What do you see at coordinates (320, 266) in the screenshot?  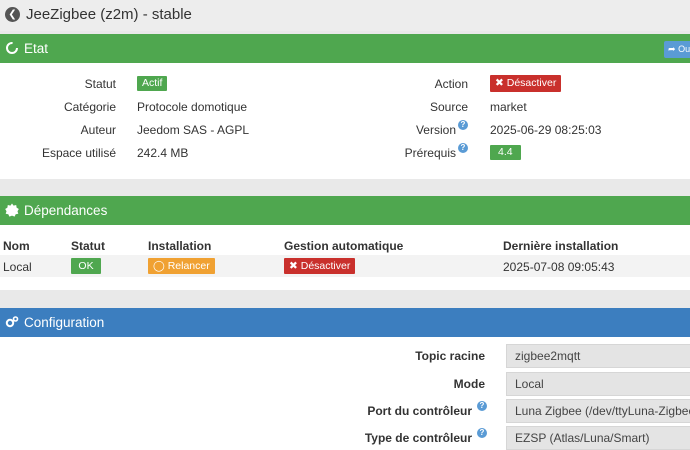 I see `desactiver-gestion-button: ✖ Désactiver` at bounding box center [320, 266].